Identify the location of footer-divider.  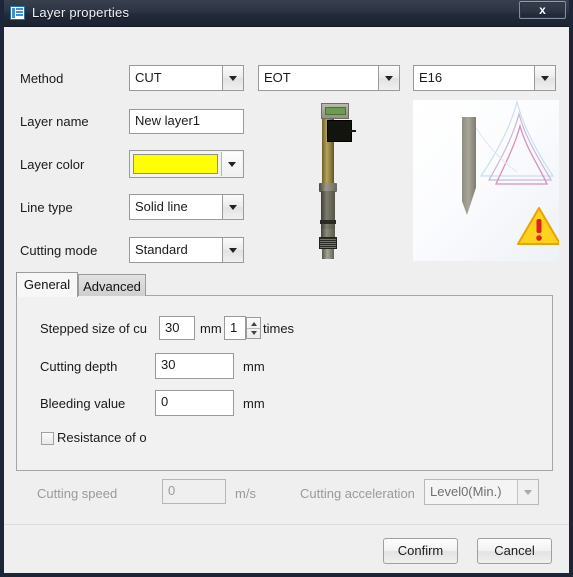
(286, 524).